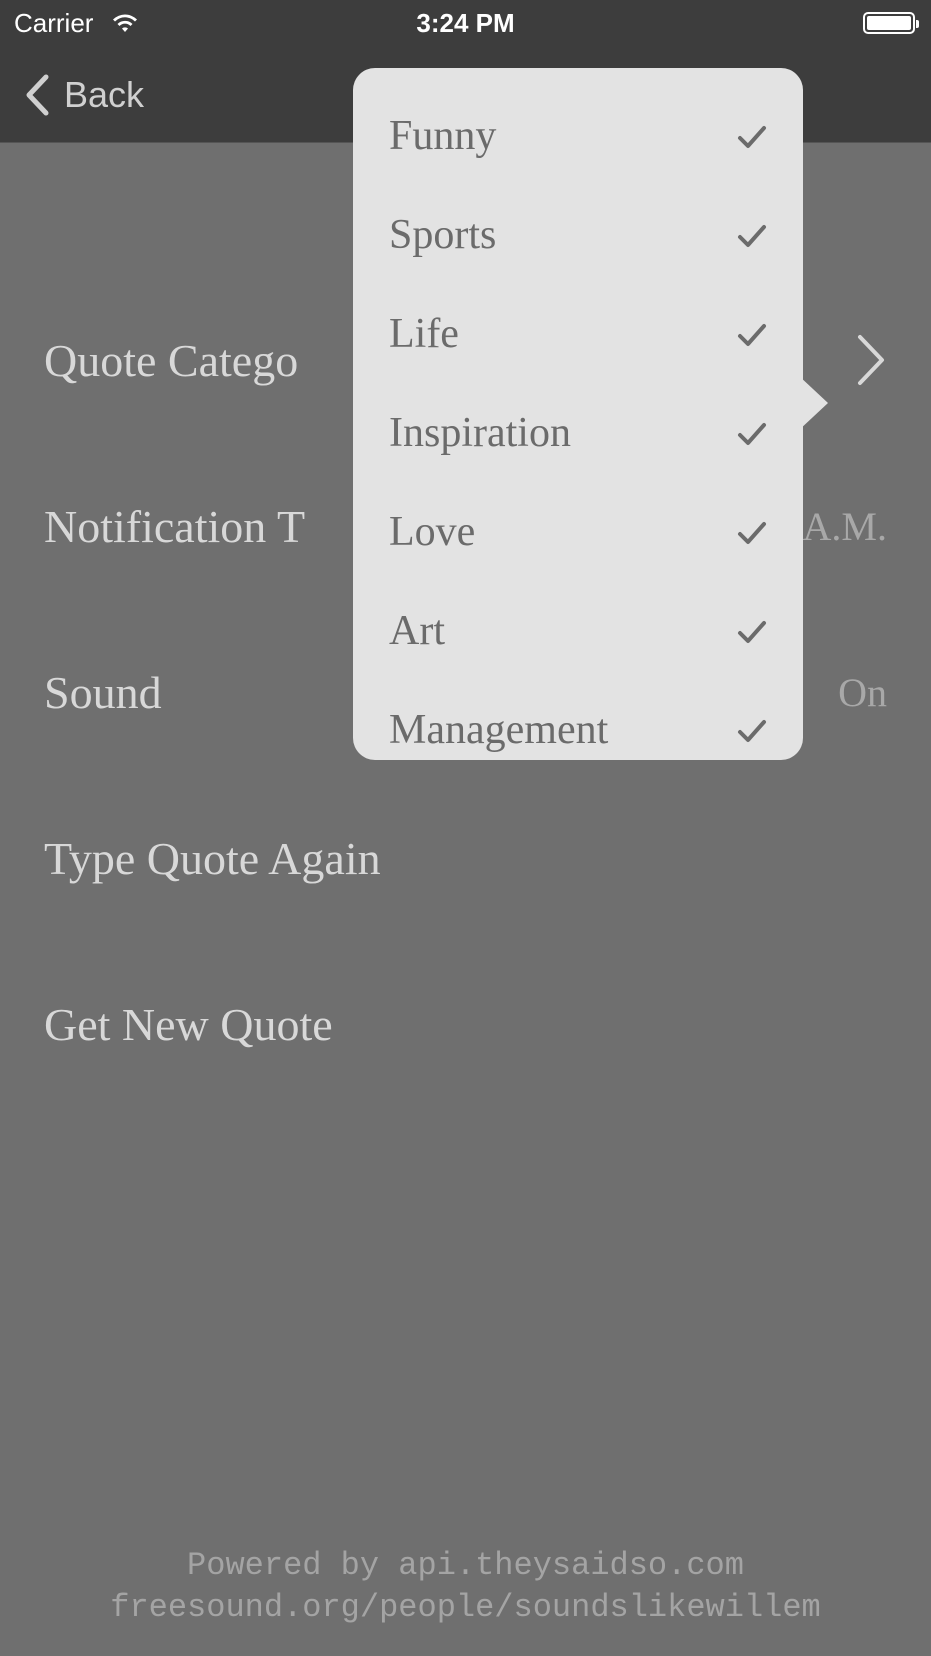 This screenshot has width=931, height=1656. What do you see at coordinates (480, 432) in the screenshot?
I see `category-label: Inspiration` at bounding box center [480, 432].